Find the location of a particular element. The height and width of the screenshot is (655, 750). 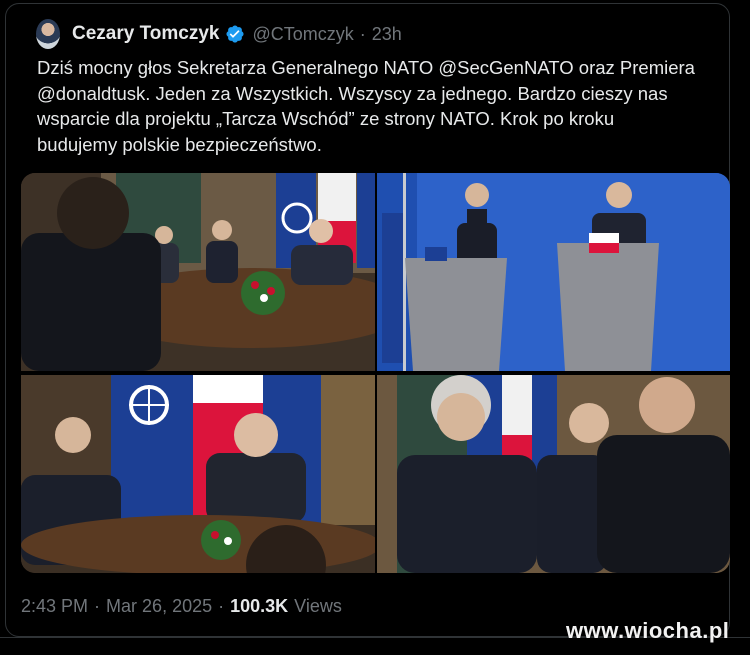

author-name: Cezary Tomczyk is located at coordinates (146, 34).